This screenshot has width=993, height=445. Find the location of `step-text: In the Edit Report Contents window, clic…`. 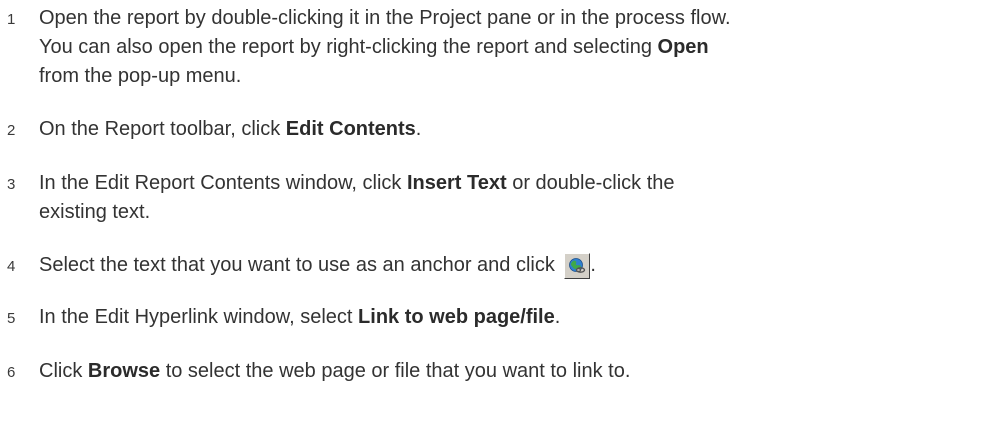

step-text: In the Edit Report Contents window, clic… is located at coordinates (516, 198).